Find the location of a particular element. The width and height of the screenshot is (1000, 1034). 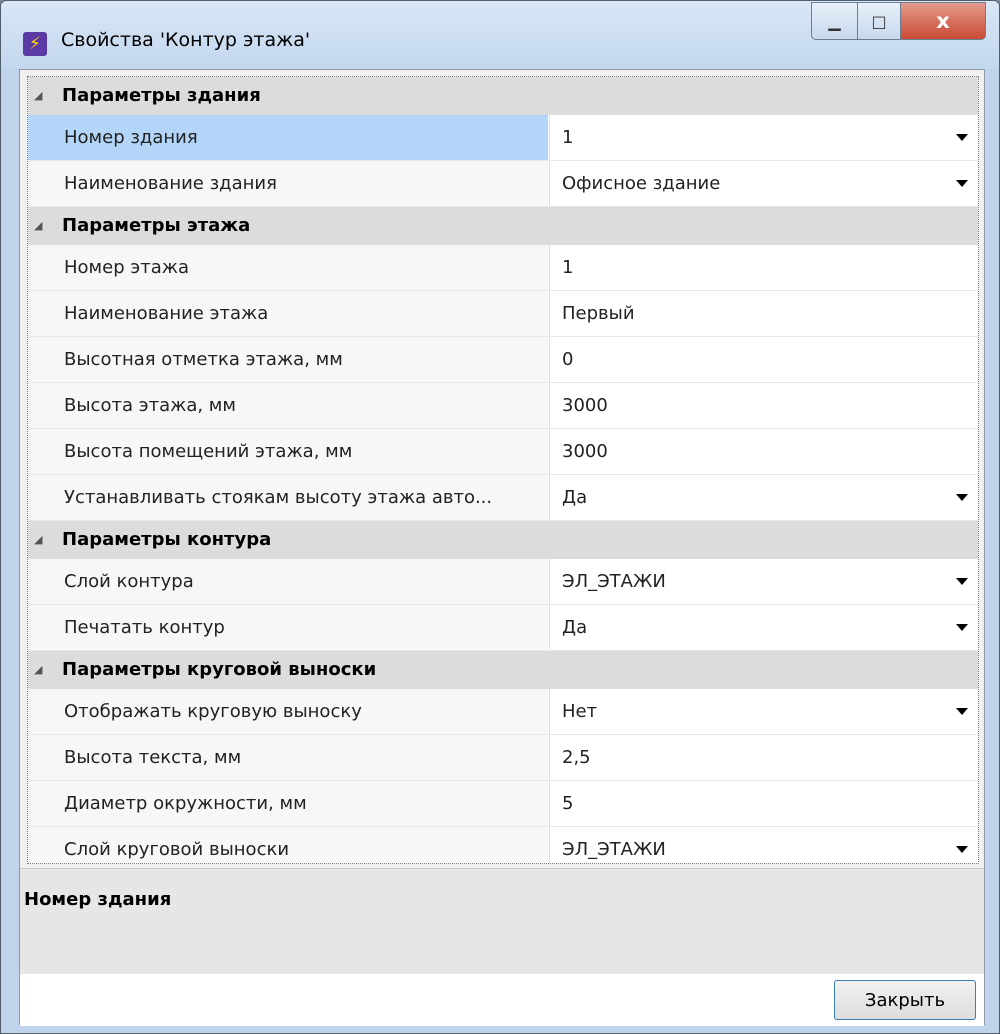

property-value-text: Нет is located at coordinates (580, 711).